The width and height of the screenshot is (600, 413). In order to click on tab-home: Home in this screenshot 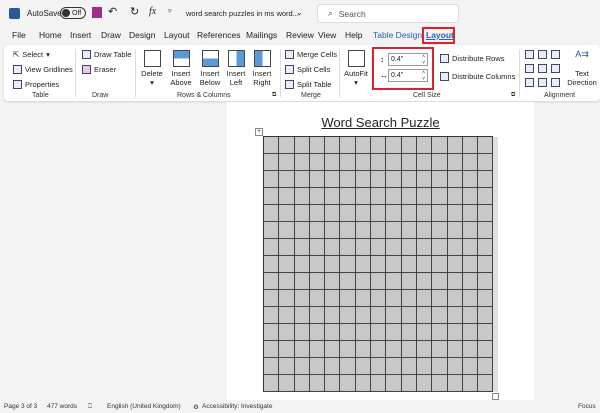, I will do `click(50, 35)`.